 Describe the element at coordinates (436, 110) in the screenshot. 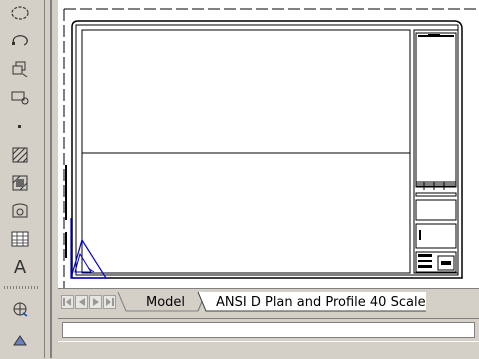

I see `title-block-revisions` at that location.